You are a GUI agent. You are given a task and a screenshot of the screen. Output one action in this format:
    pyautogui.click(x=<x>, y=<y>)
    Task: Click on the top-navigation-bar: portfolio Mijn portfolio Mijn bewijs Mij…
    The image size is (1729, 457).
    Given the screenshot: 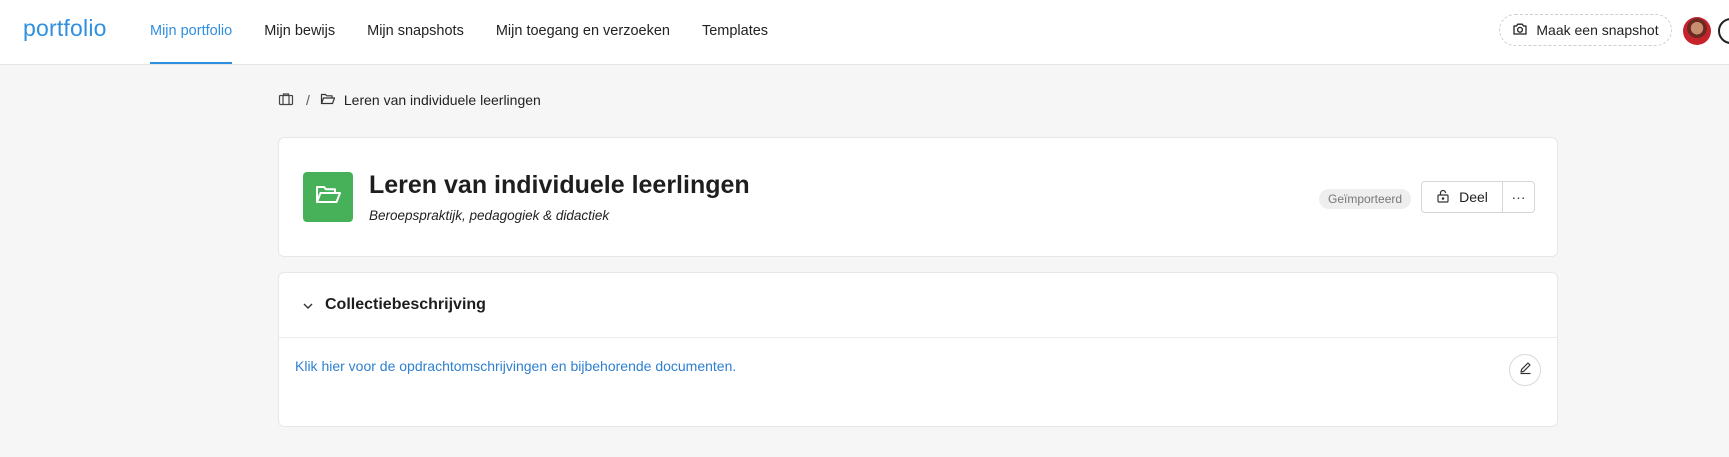 What is the action you would take?
    pyautogui.click(x=864, y=32)
    